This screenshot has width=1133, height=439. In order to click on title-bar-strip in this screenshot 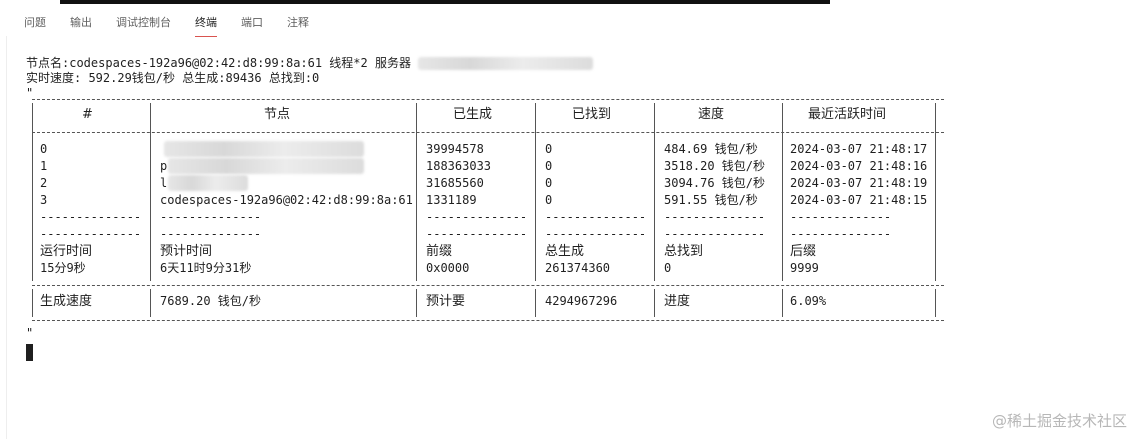, I will do `click(566, 4)`.